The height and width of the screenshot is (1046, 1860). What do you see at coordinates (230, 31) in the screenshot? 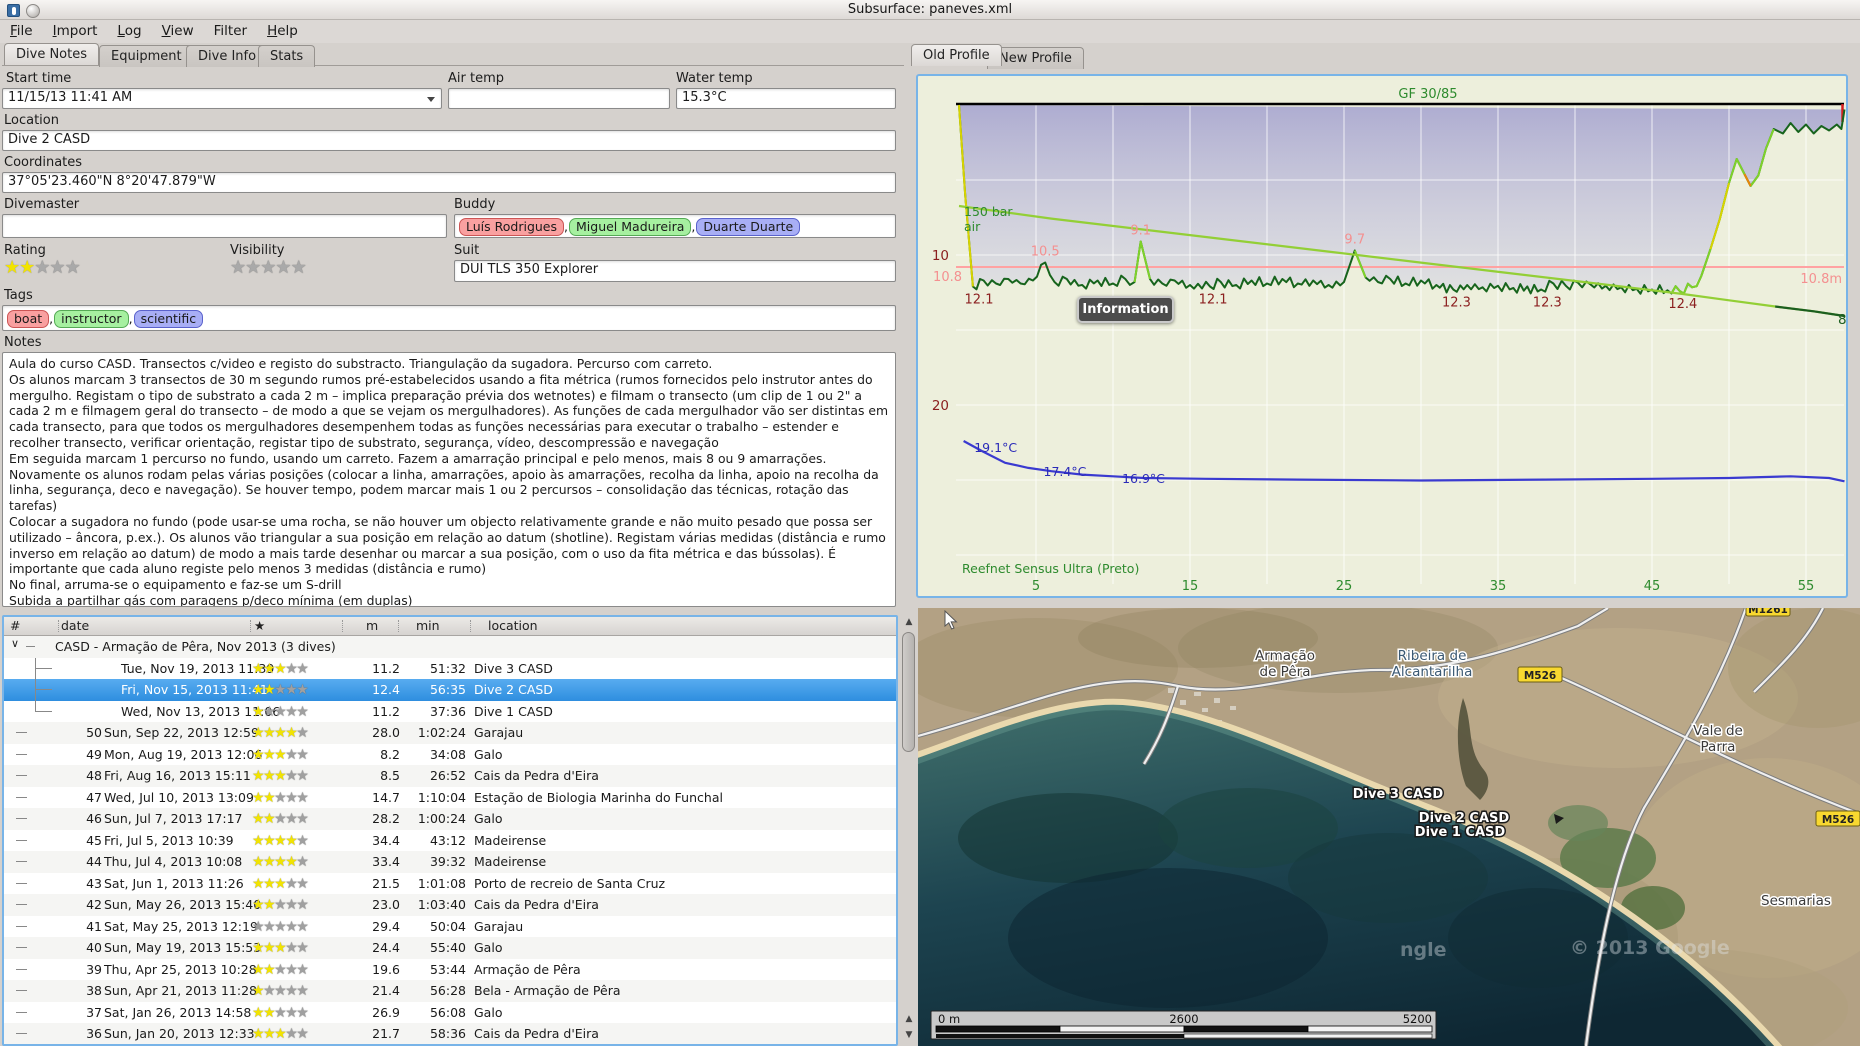
I see `menu-filter: Filter` at bounding box center [230, 31].